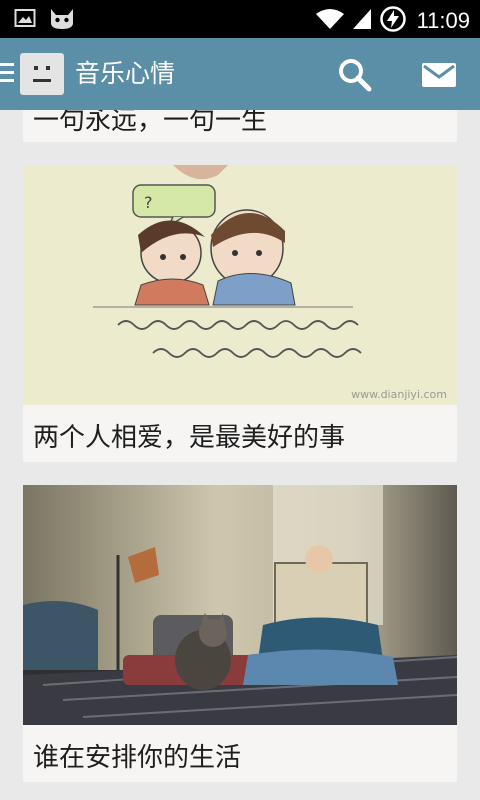 The width and height of the screenshot is (480, 800). I want to click on status-bar: 11:09, so click(240, 19).